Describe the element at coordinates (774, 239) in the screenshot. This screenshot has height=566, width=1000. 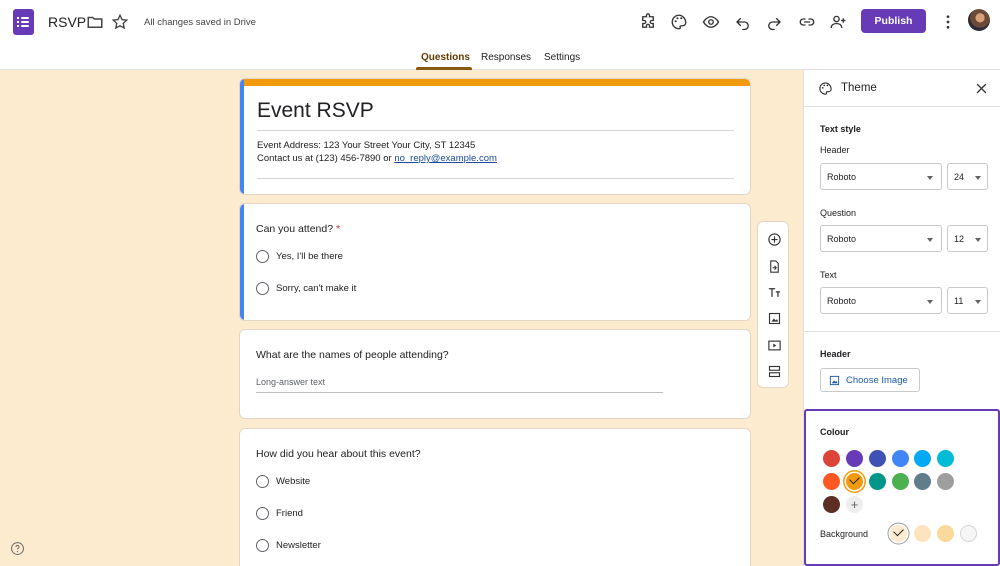
I see `add-question-icon` at that location.